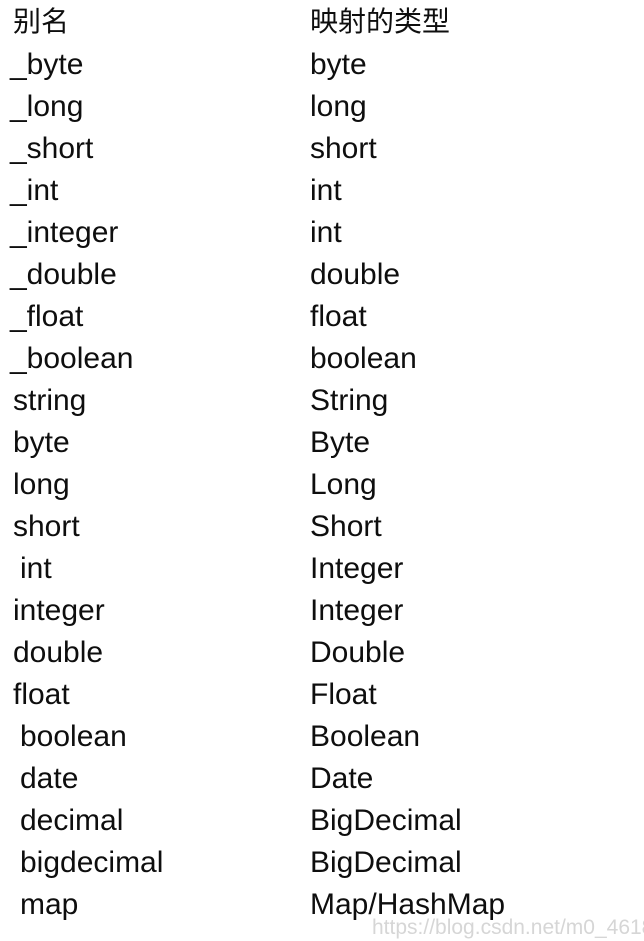 The height and width of the screenshot is (941, 644). I want to click on cell-alias: map, so click(49, 904).